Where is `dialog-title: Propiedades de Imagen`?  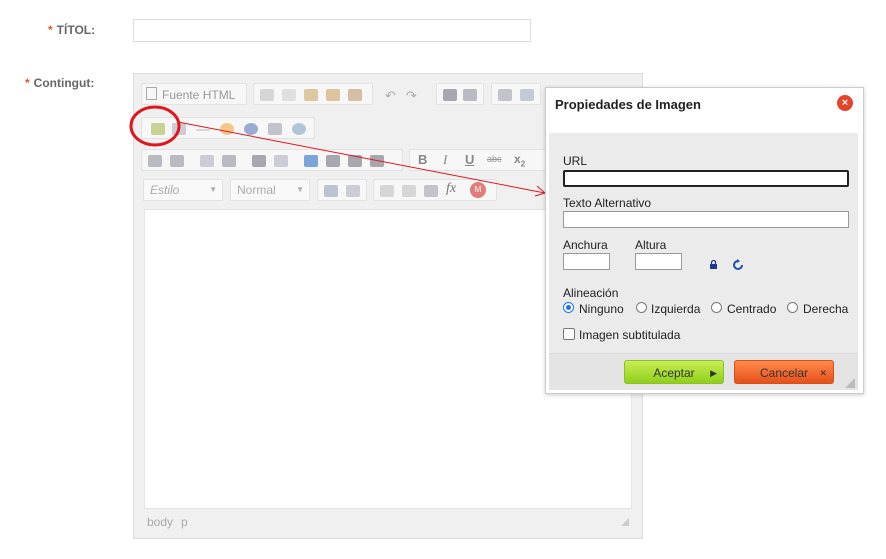
dialog-title: Propiedades de Imagen is located at coordinates (628, 104).